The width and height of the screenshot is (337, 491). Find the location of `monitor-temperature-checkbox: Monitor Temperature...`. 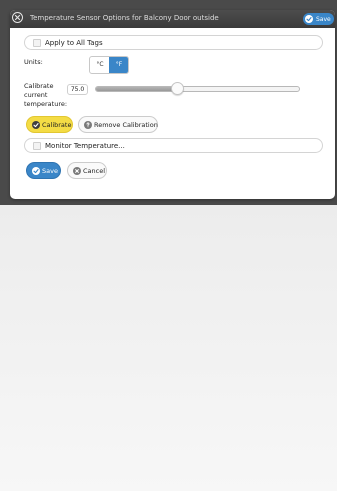

monitor-temperature-checkbox: Monitor Temperature... is located at coordinates (173, 145).